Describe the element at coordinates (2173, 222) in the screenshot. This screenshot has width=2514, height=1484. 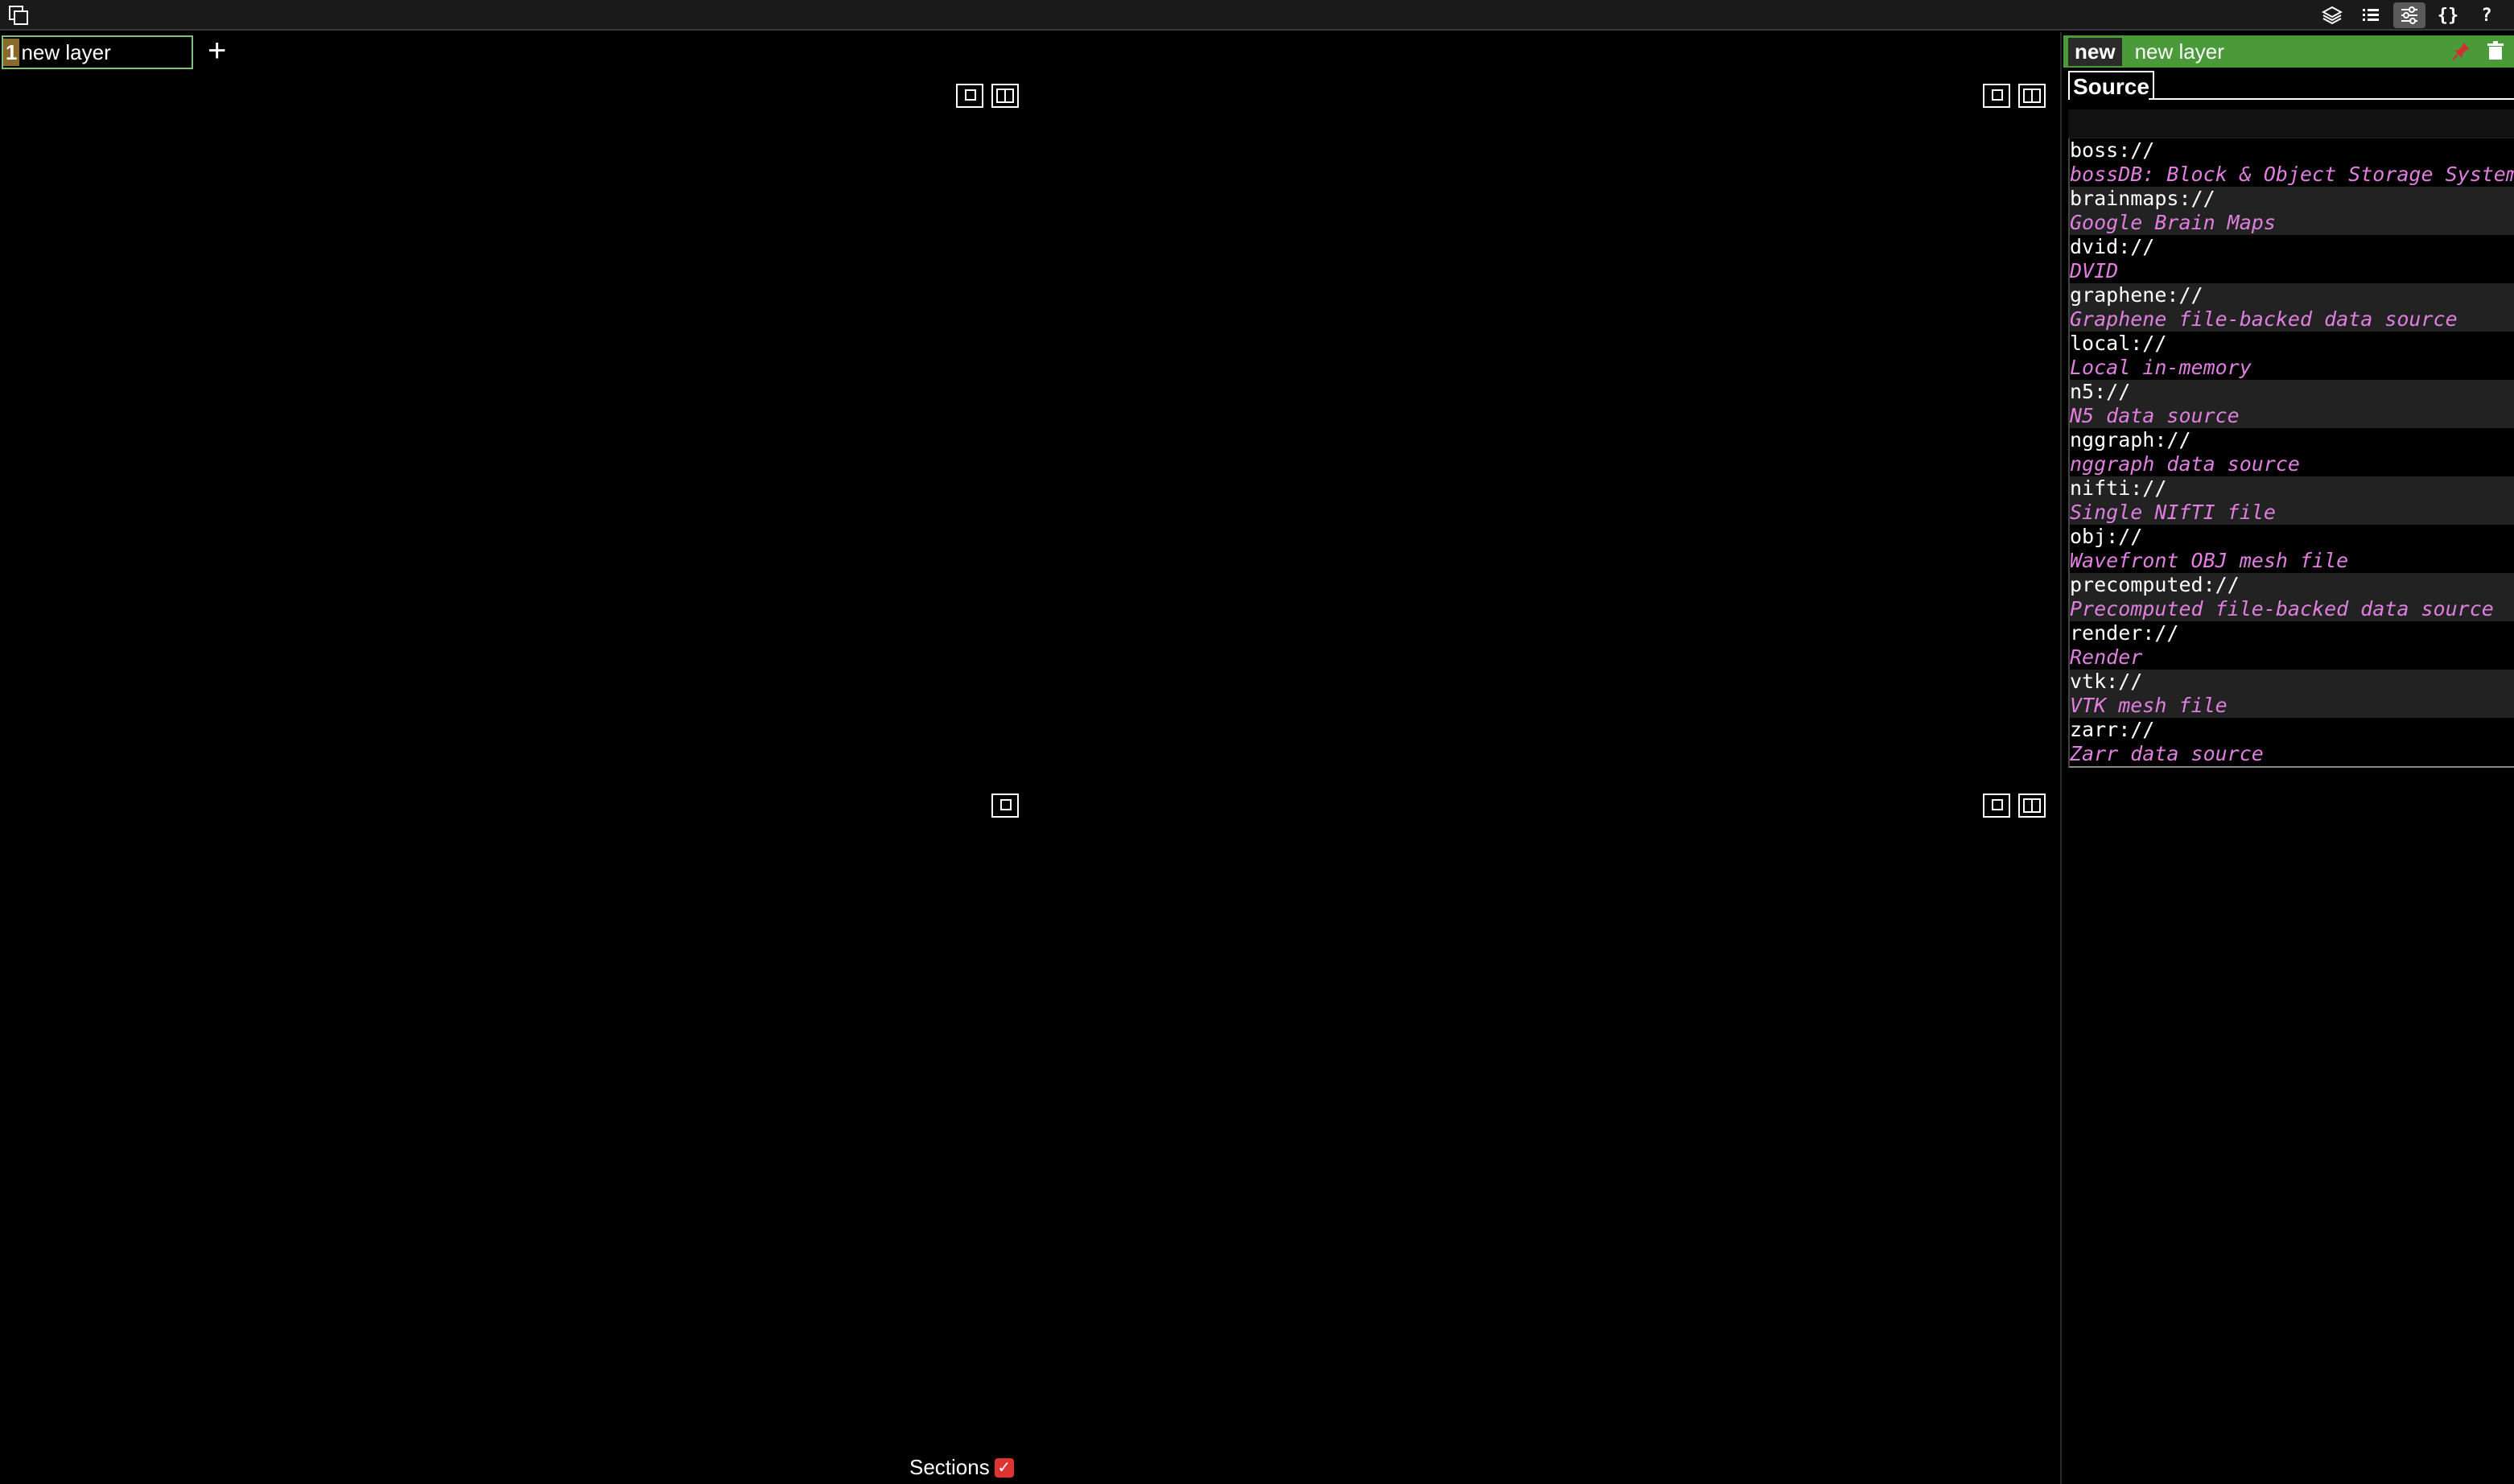
I see `completion-description: Google Brain Maps` at that location.